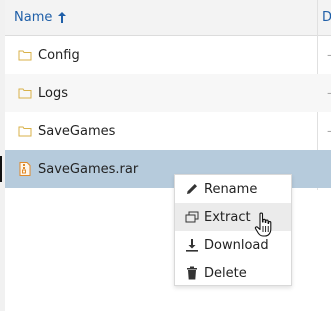 Image resolution: width=331 pixels, height=311 pixels. I want to click on context-menu: Rename Extract Download Delete, so click(233, 230).